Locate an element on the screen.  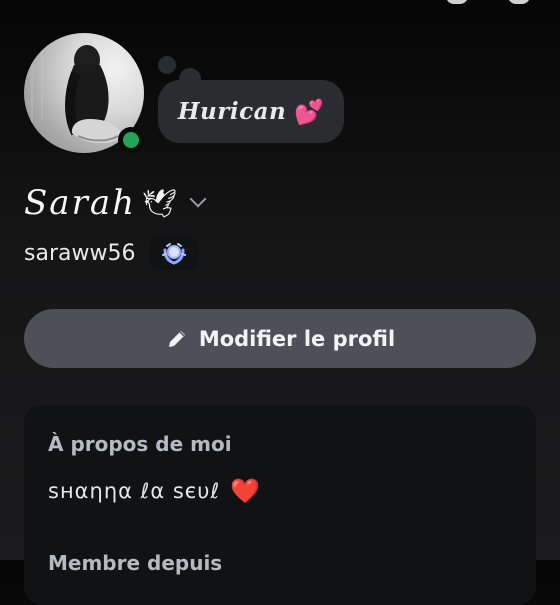
nitro-badge-icon is located at coordinates (174, 253).